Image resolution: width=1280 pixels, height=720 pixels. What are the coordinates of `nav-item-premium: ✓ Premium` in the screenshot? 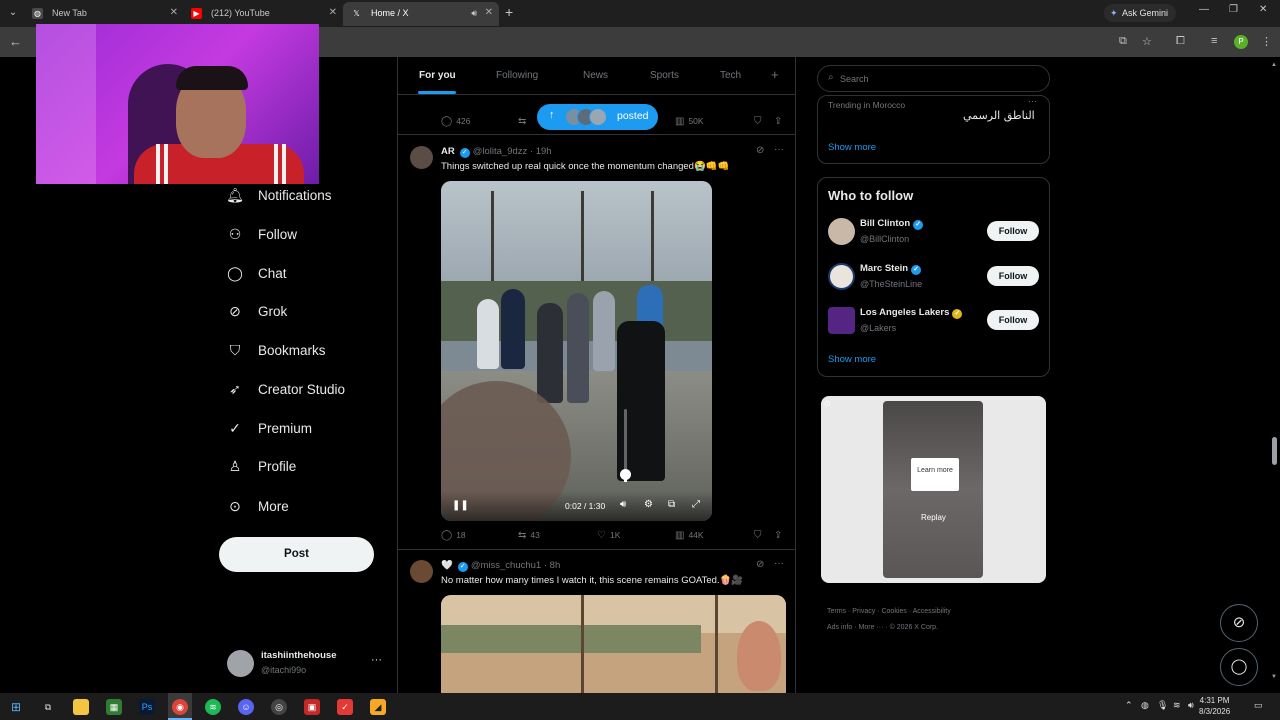 It's located at (269, 428).